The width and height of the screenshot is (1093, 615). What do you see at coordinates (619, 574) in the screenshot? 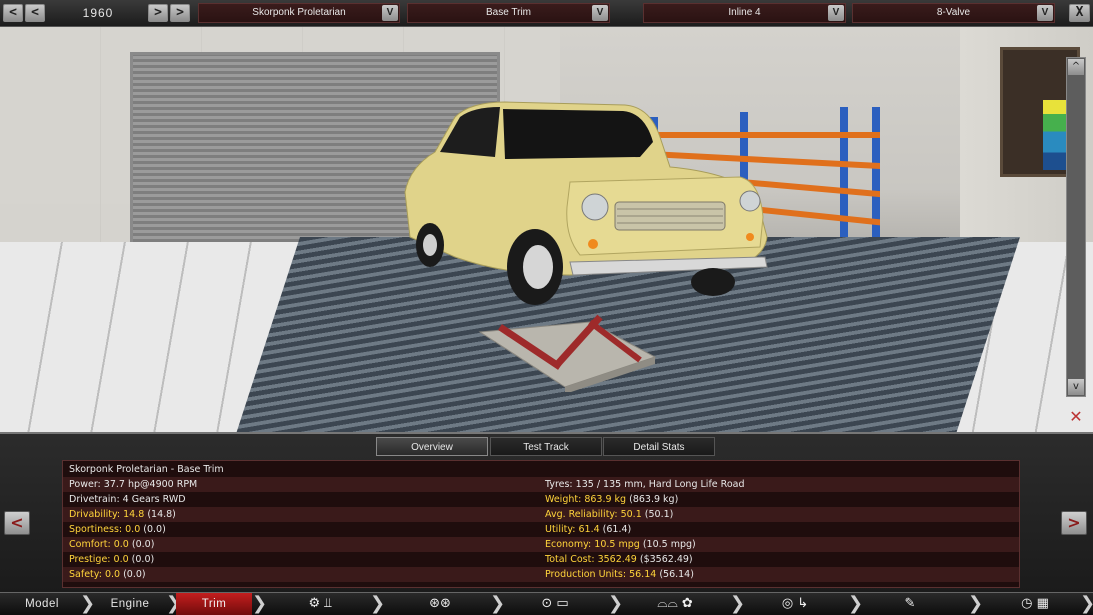
I see `stat-production-units: Production Units: 56.14 (56.14)` at bounding box center [619, 574].